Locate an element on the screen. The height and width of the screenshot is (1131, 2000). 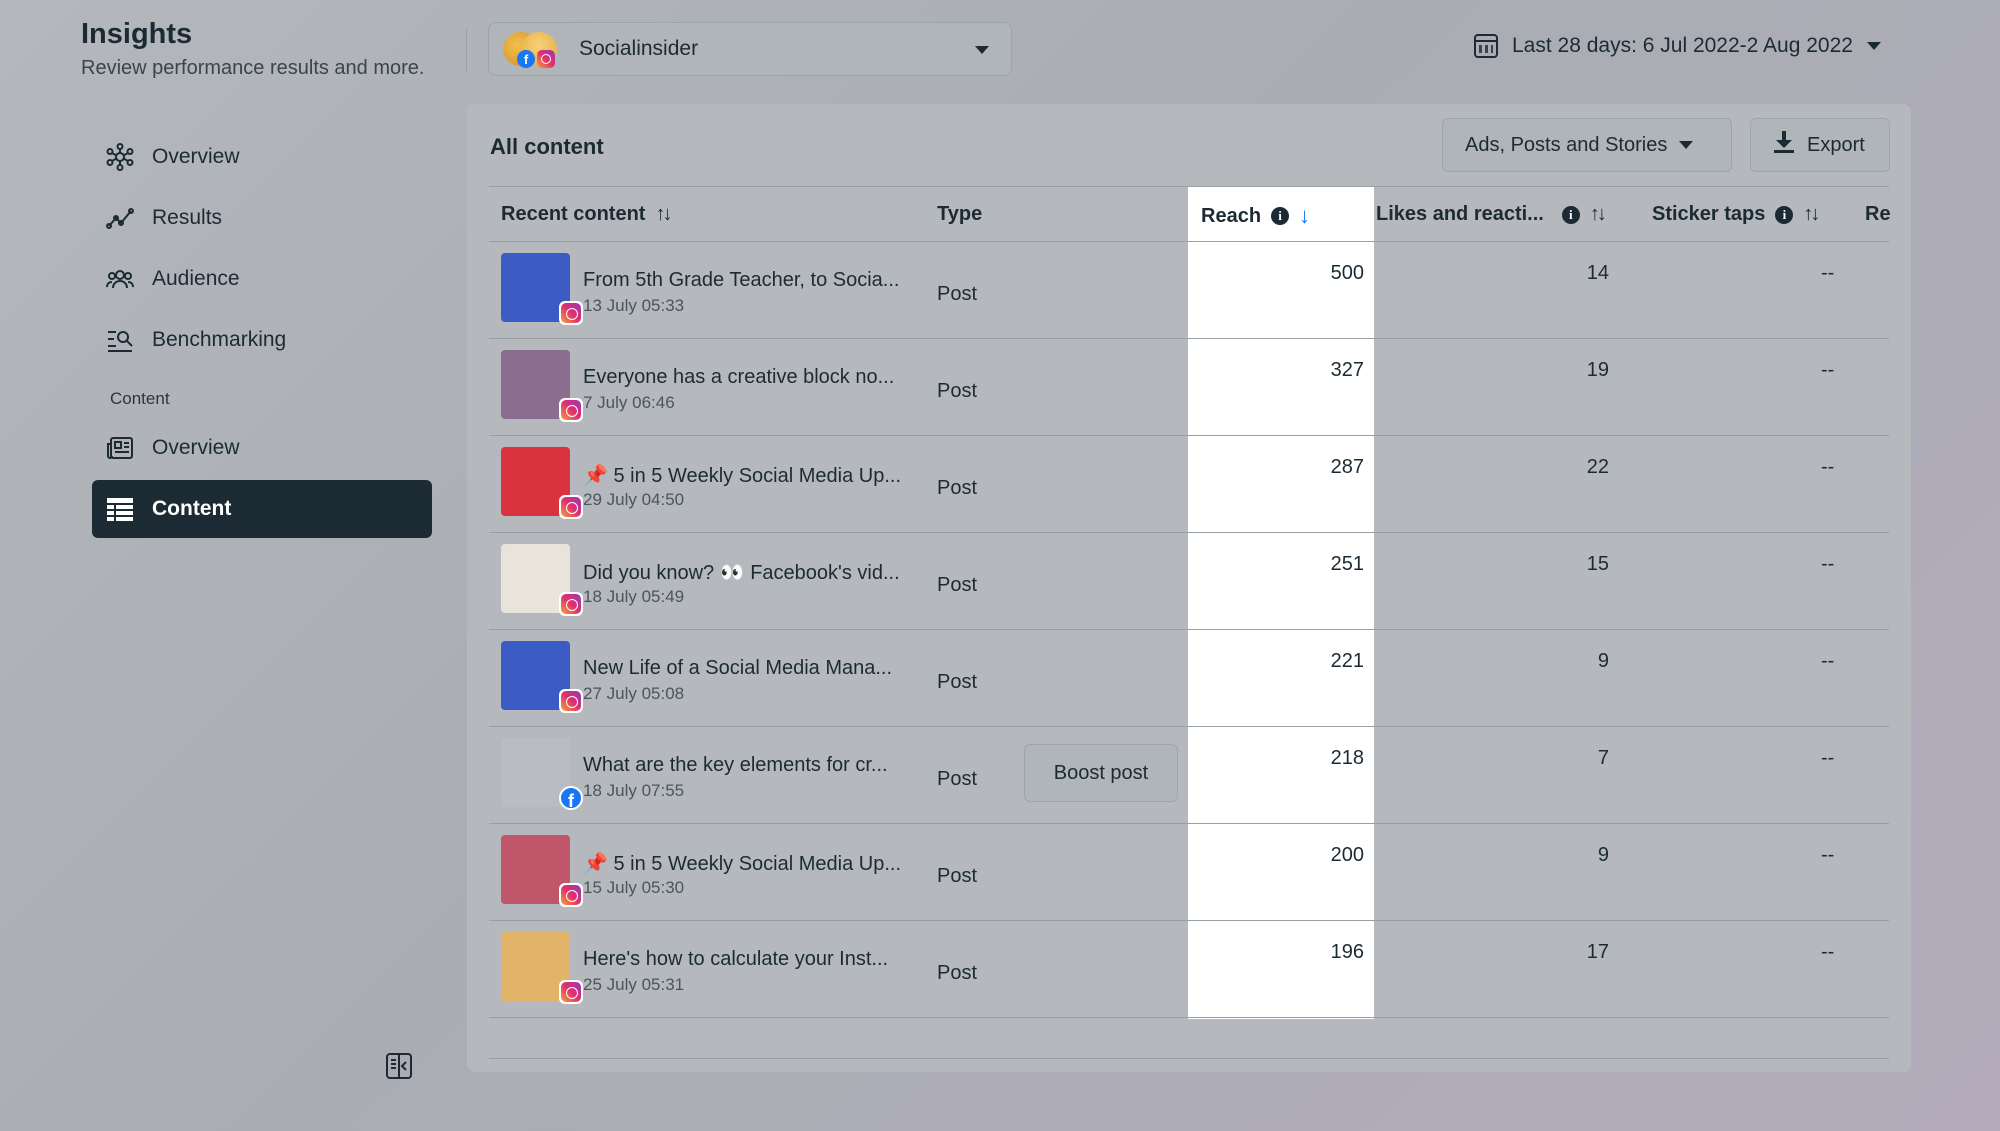
reach-value: 251 is located at coordinates (1347, 564).